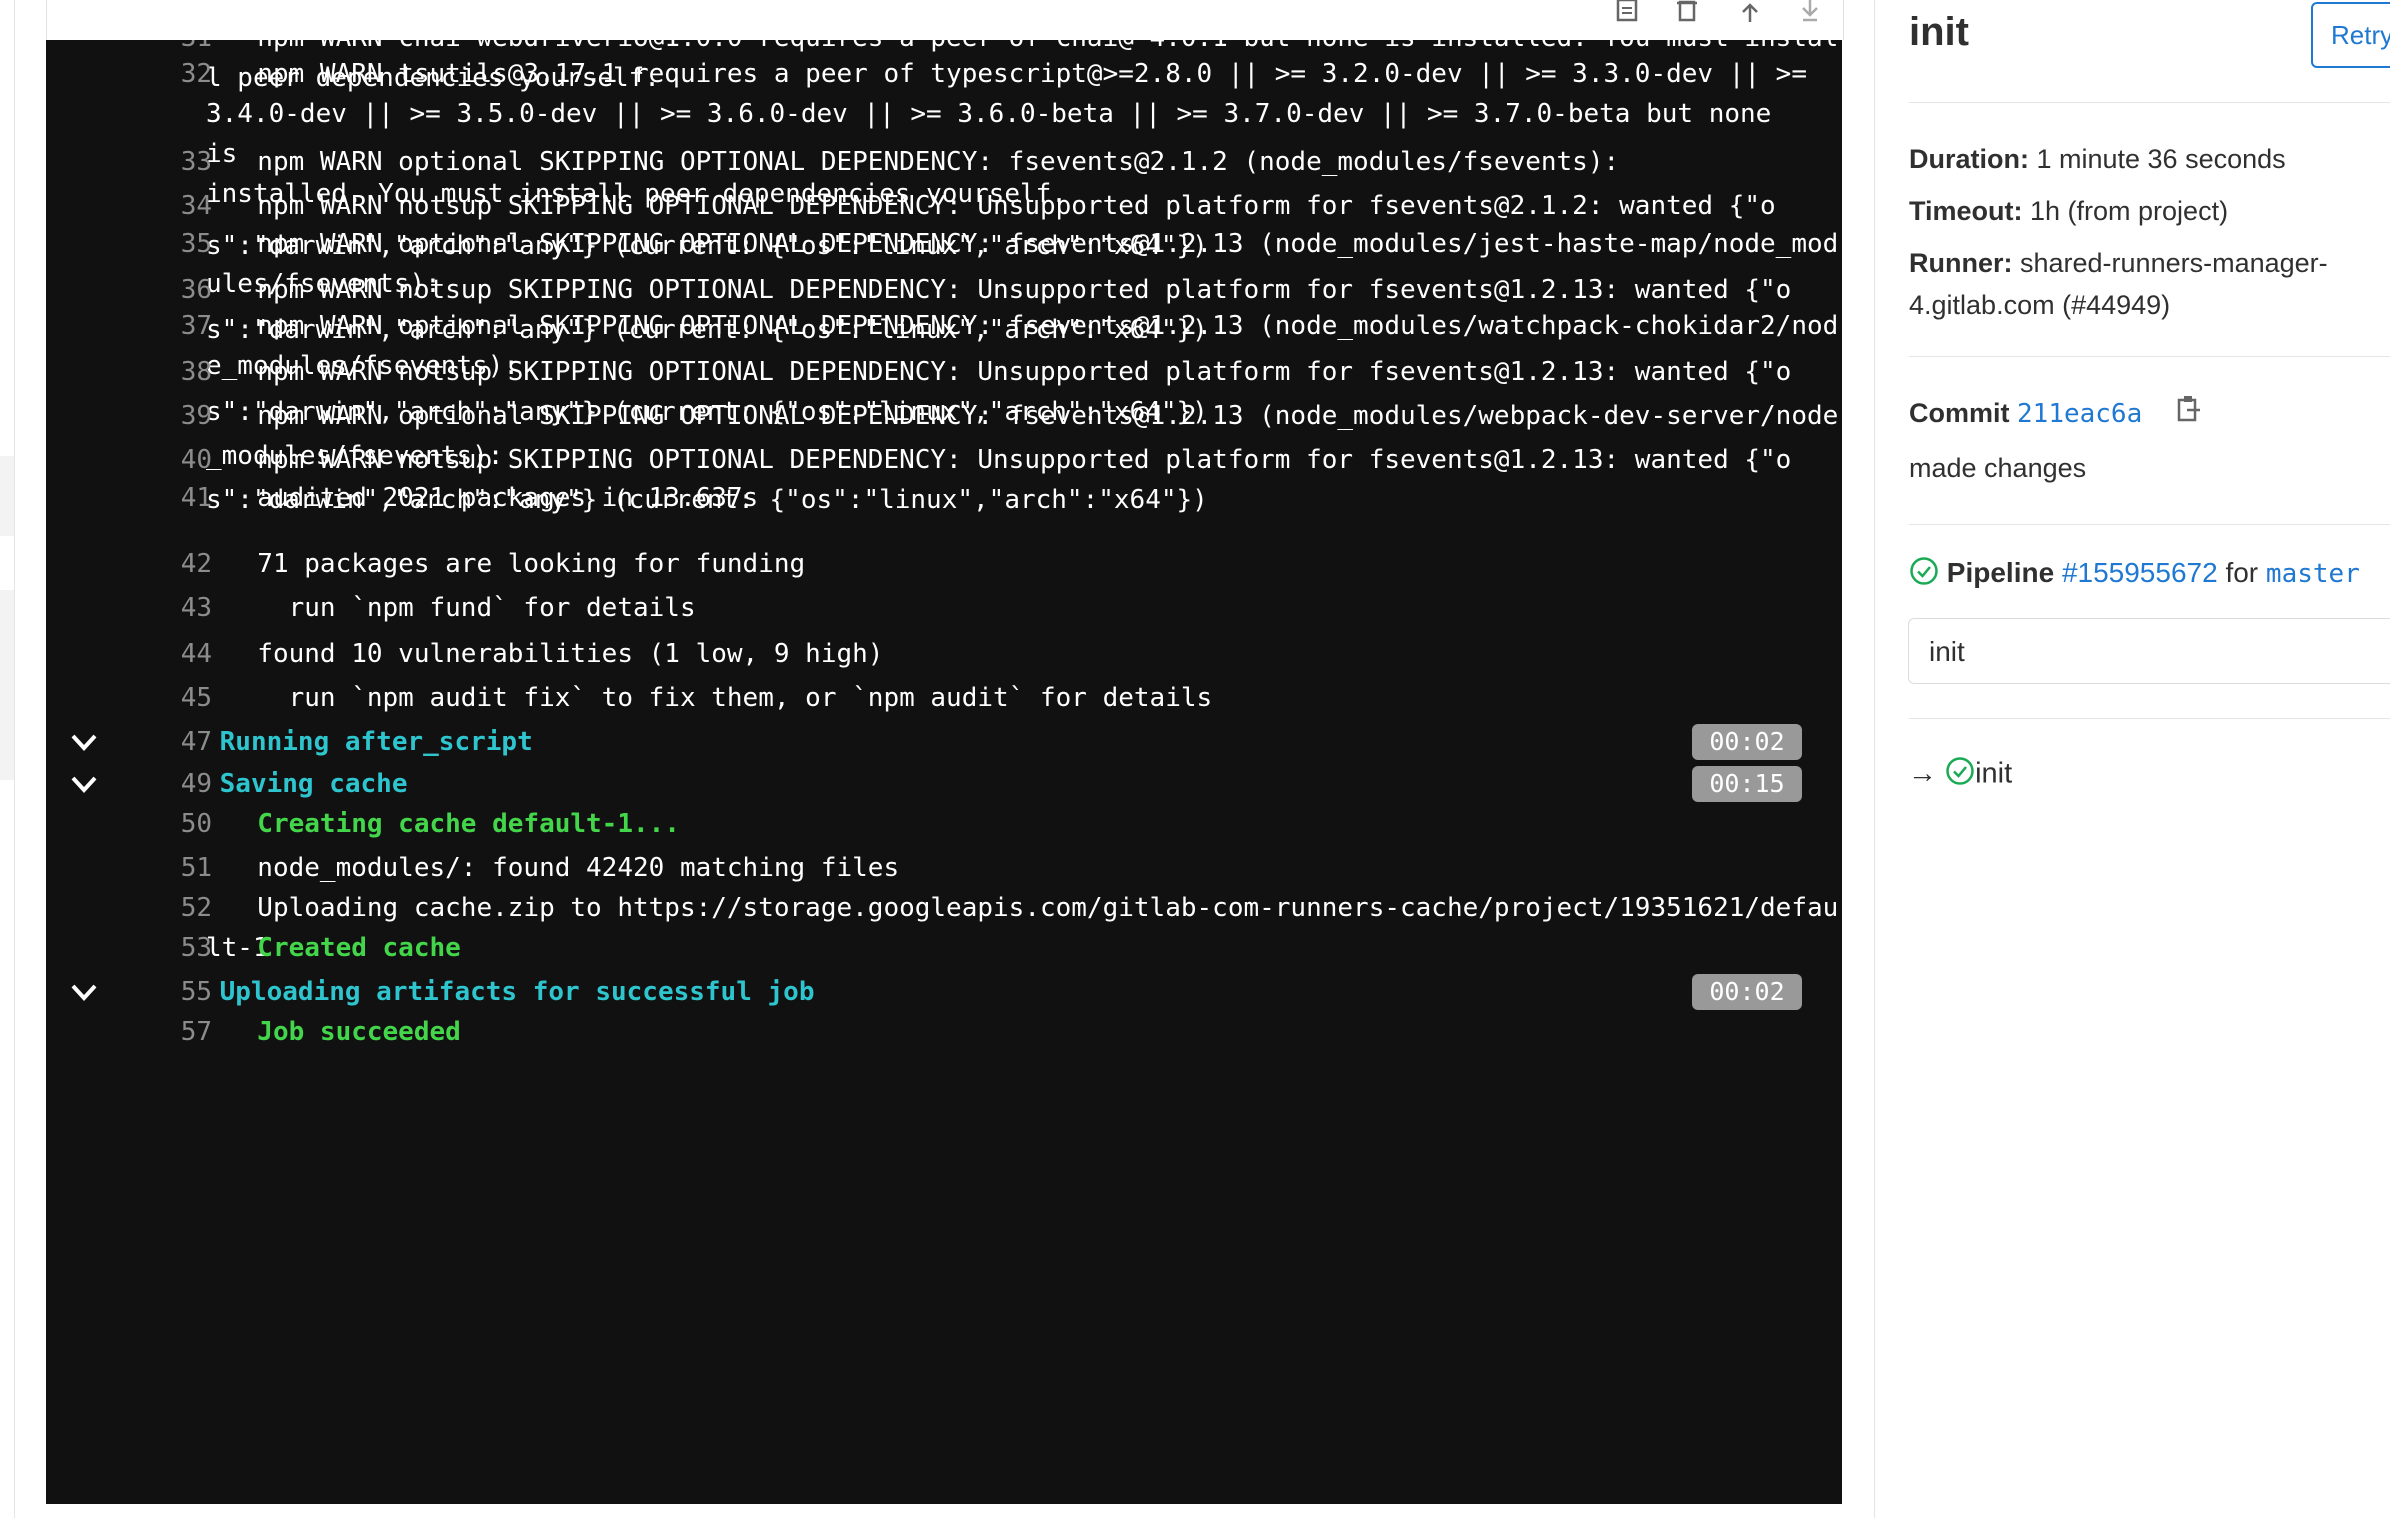  I want to click on line-number: 34, so click(169, 206).